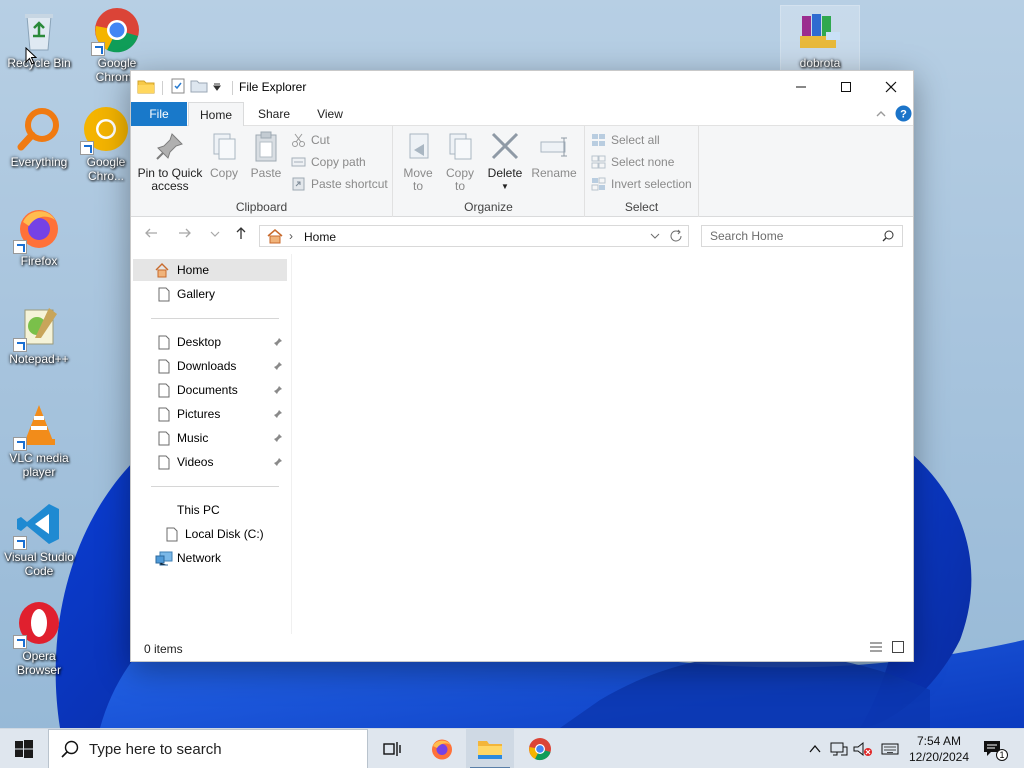 This screenshot has height=768, width=1024. What do you see at coordinates (210, 294) in the screenshot?
I see `nav-item-gallery: Gallery` at bounding box center [210, 294].